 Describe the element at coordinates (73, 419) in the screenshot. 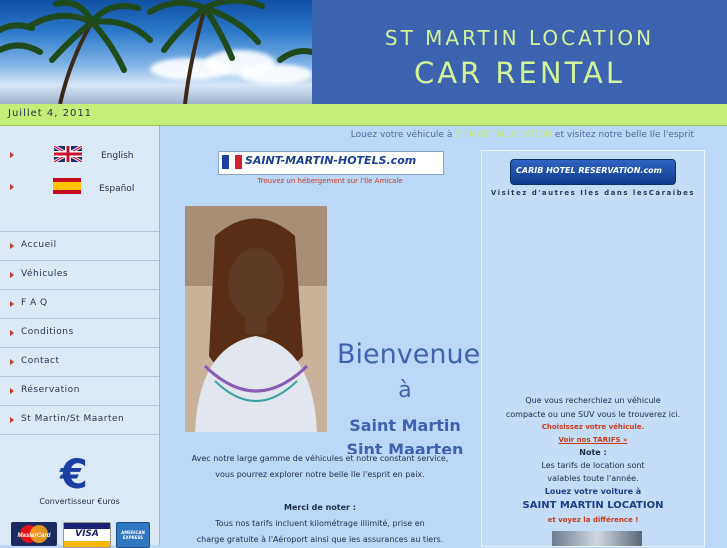

I see `nav-label: St Martin/St Maarten` at that location.